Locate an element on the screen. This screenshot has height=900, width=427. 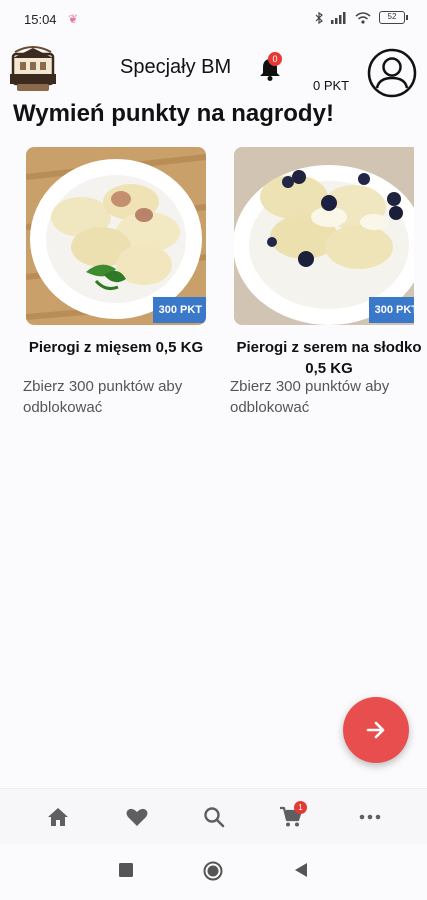
status-bar: 15:04 ❦ 52 is located at coordinates (213, 19).